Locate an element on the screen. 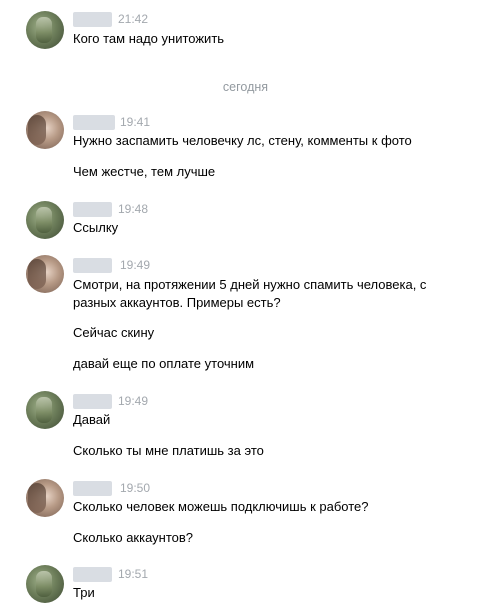 The image size is (491, 603). message-text: Сейчас скину is located at coordinates (114, 332).